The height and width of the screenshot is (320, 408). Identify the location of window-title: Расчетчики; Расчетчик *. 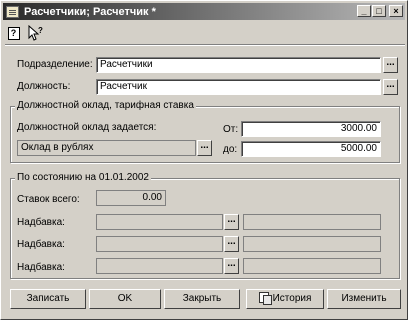
(90, 11).